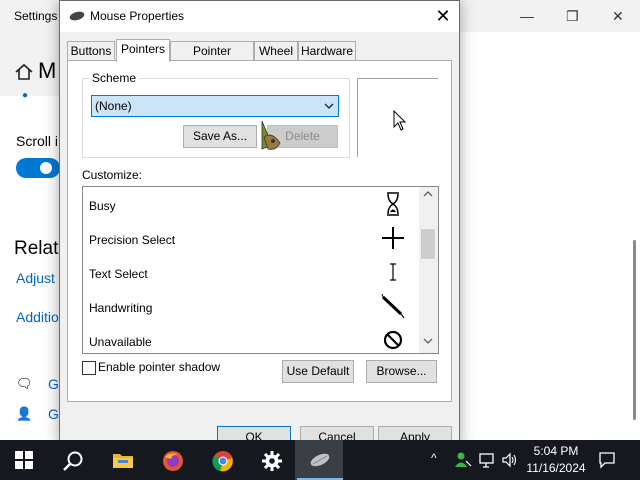  I want to click on arrow-cursor-icon, so click(400, 120).